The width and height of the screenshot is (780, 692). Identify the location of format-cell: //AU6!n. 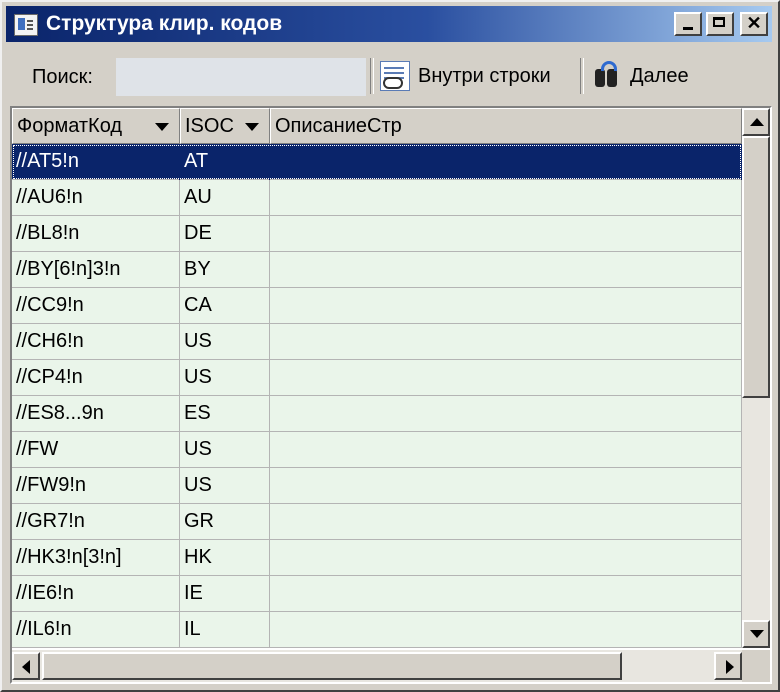
(96, 198).